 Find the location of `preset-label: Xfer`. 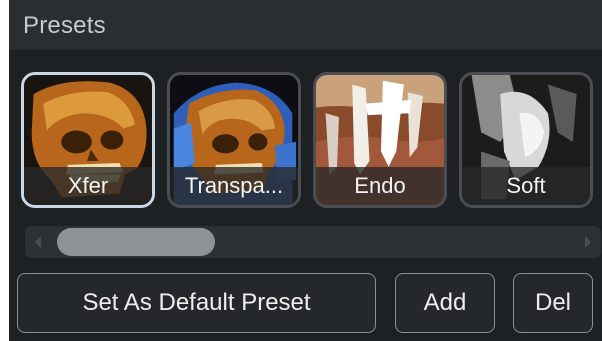

preset-label: Xfer is located at coordinates (88, 186).